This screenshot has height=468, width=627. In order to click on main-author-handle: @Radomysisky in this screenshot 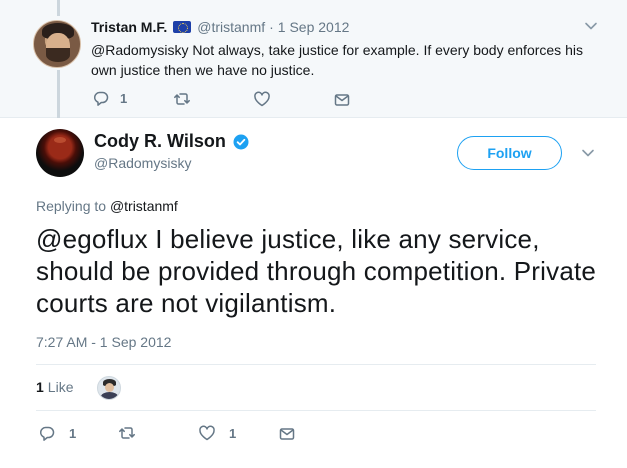, I will do `click(142, 163)`.